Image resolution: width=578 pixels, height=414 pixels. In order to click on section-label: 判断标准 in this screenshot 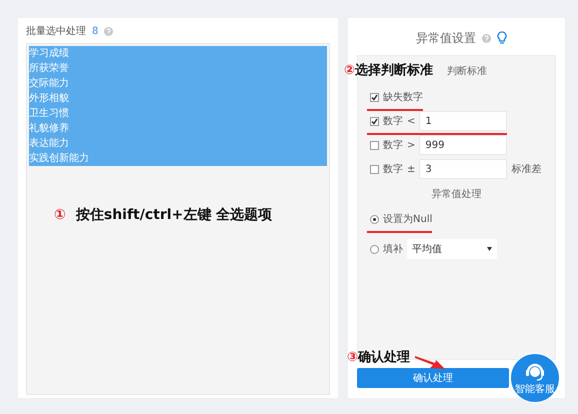, I will do `click(467, 71)`.